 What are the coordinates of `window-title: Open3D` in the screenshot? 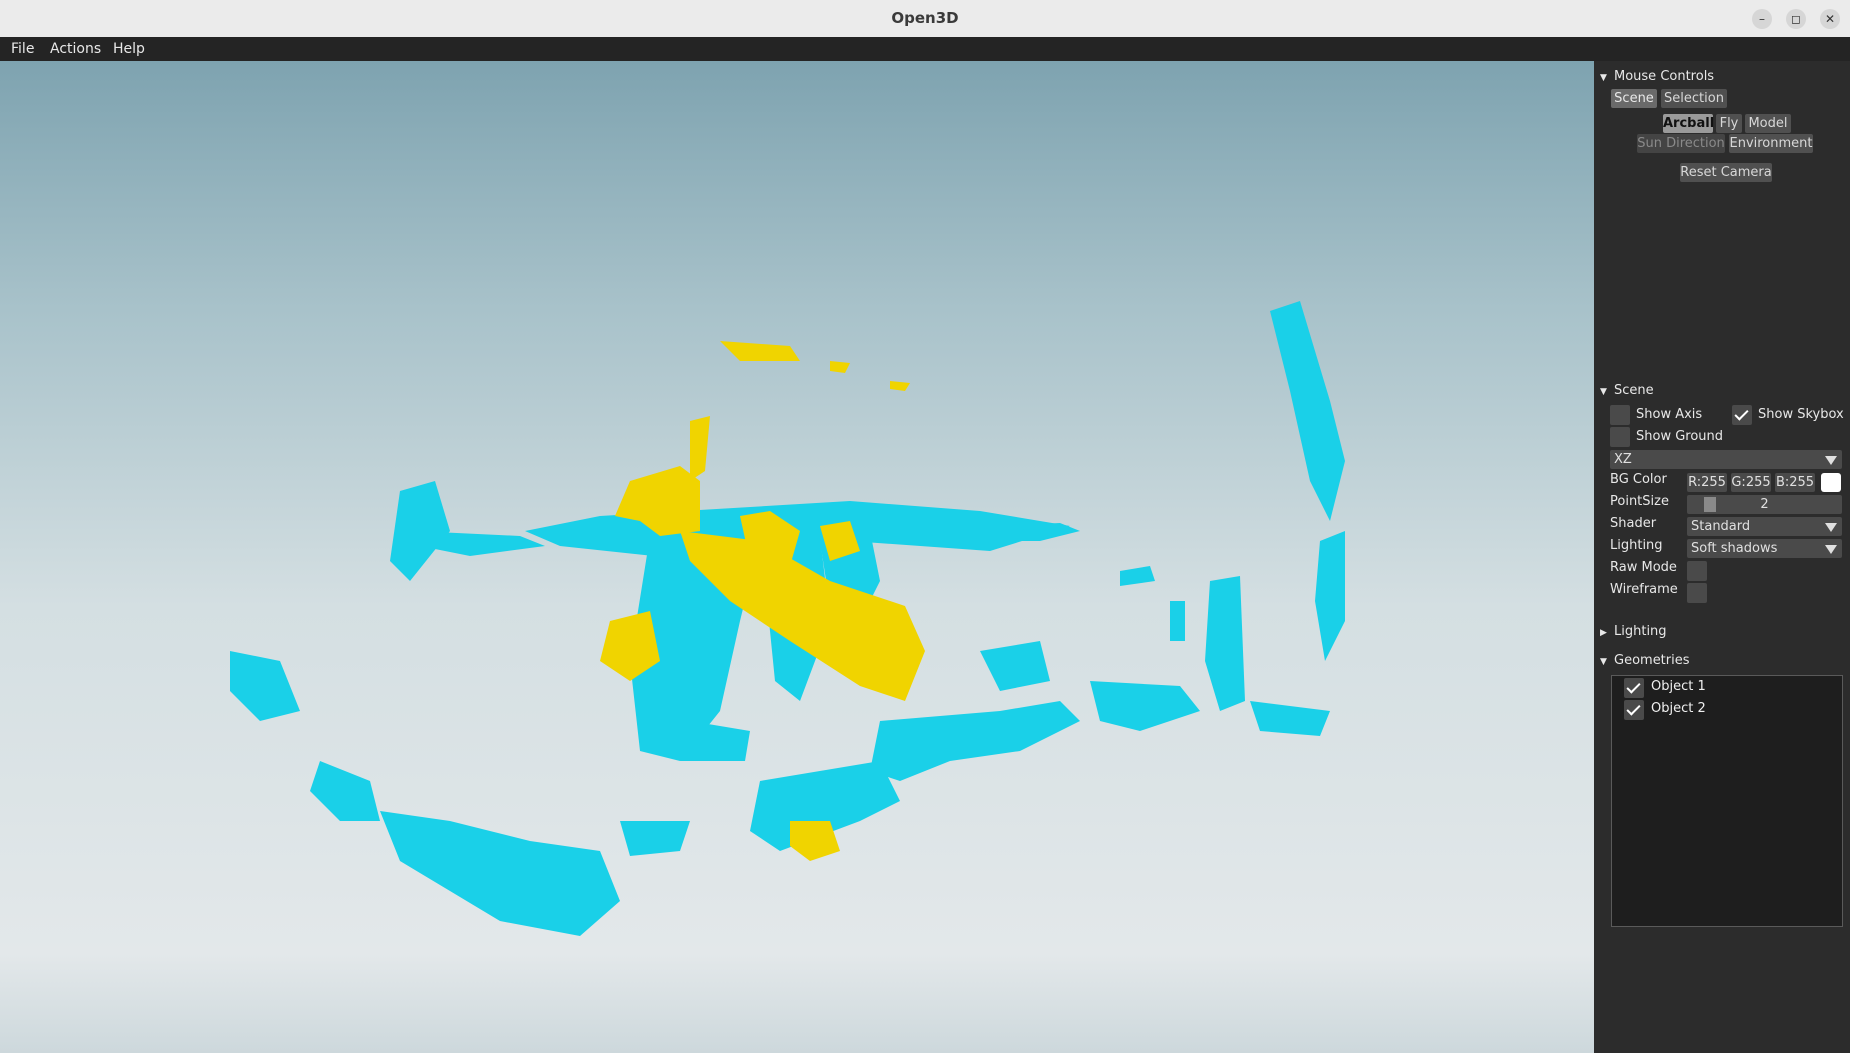 It's located at (925, 18).